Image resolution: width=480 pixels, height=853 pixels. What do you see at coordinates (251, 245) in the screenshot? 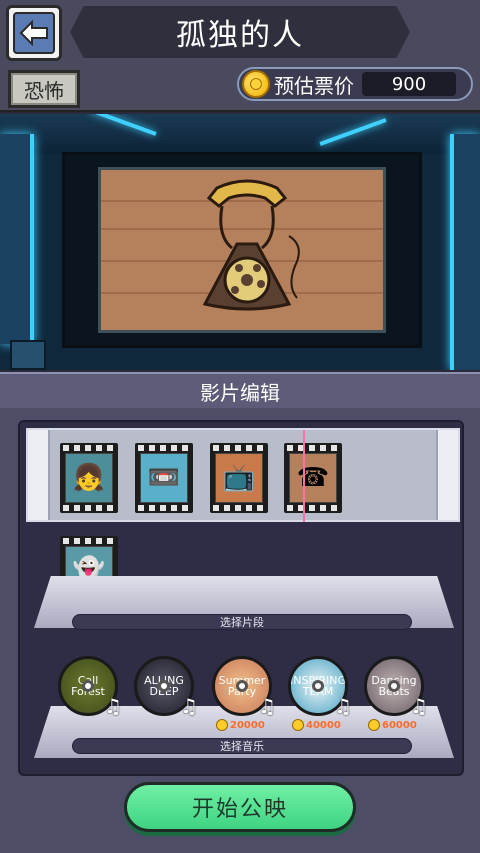
I see `rotary-phone-icon` at bounding box center [251, 245].